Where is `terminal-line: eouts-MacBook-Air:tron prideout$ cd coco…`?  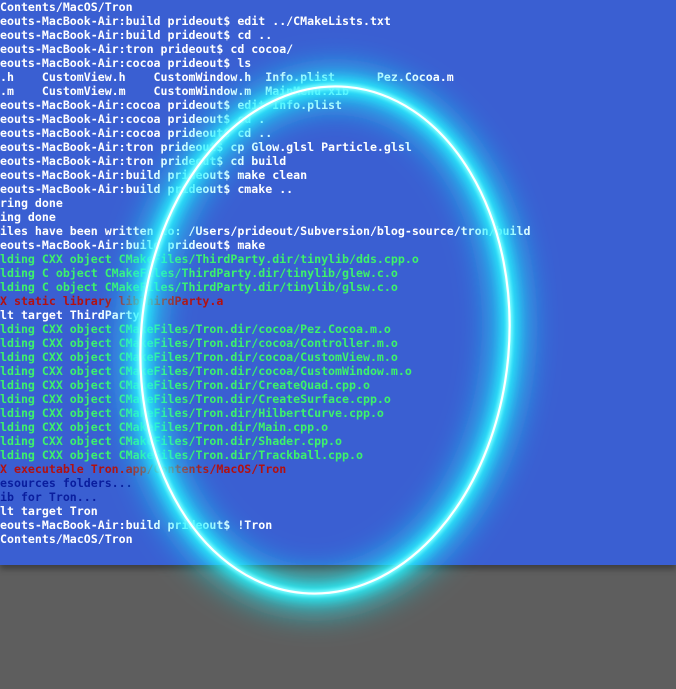
terminal-line: eouts-MacBook-Air:tron prideout$ cd coco… is located at coordinates (147, 49).